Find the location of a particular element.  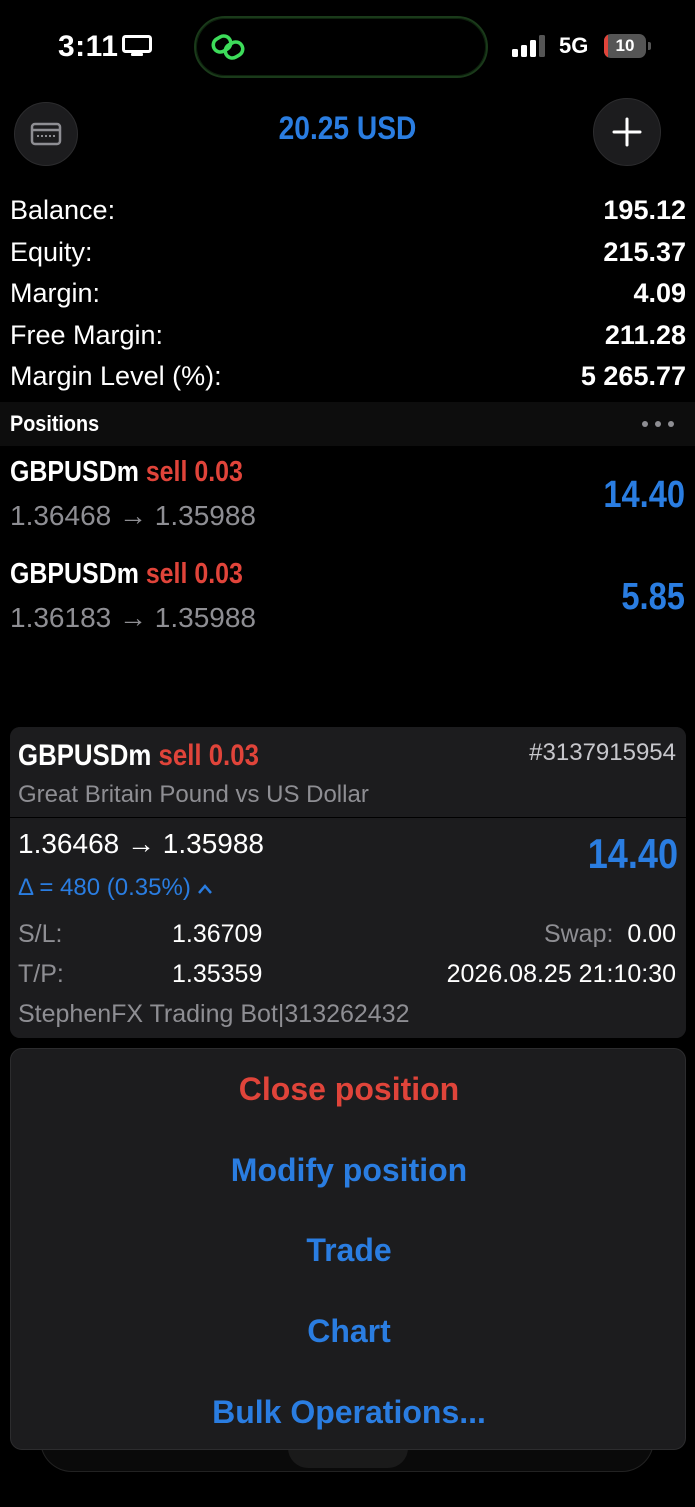

page-title: 20.25 USD is located at coordinates (347, 128).